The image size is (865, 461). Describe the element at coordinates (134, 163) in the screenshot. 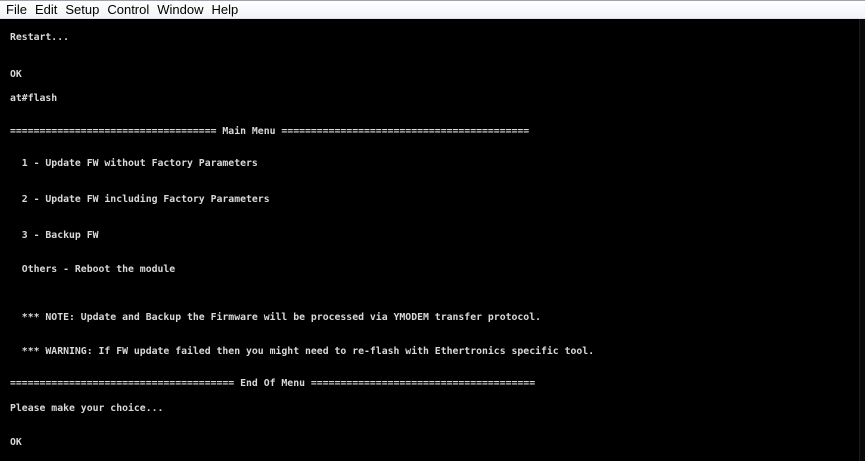

I see `menu-option-1: 1 - Update FW without Factory Parameters` at that location.